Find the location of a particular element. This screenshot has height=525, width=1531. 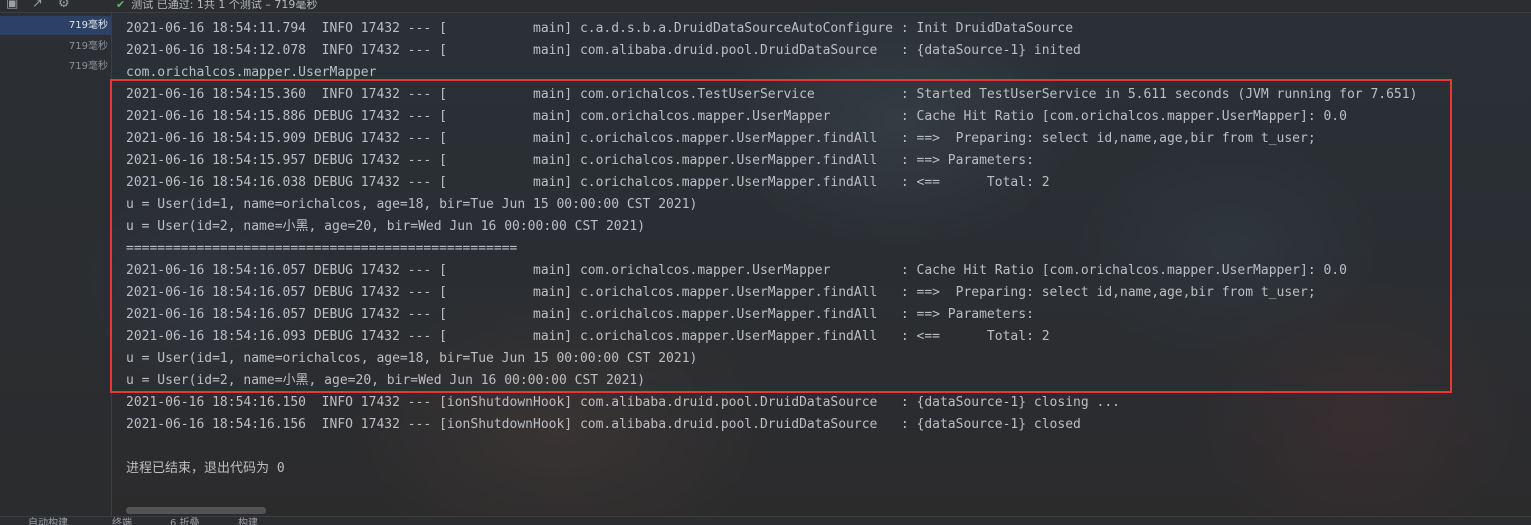

console-line: 进程已结束，退出代码为 0 is located at coordinates (205, 468).